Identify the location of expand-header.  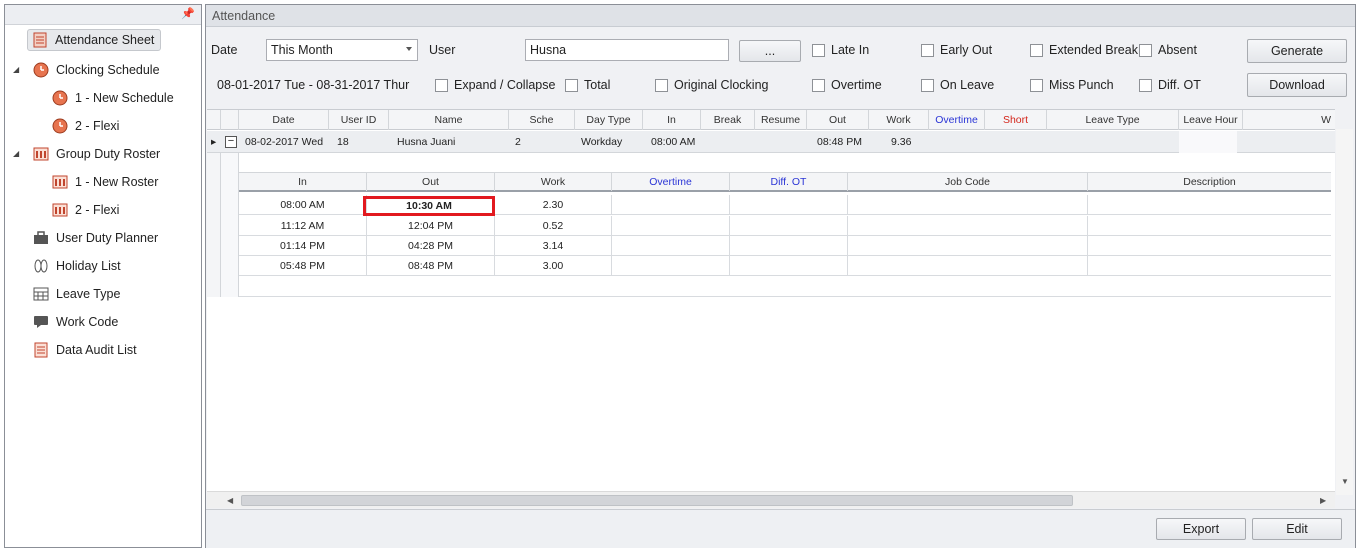
(230, 120).